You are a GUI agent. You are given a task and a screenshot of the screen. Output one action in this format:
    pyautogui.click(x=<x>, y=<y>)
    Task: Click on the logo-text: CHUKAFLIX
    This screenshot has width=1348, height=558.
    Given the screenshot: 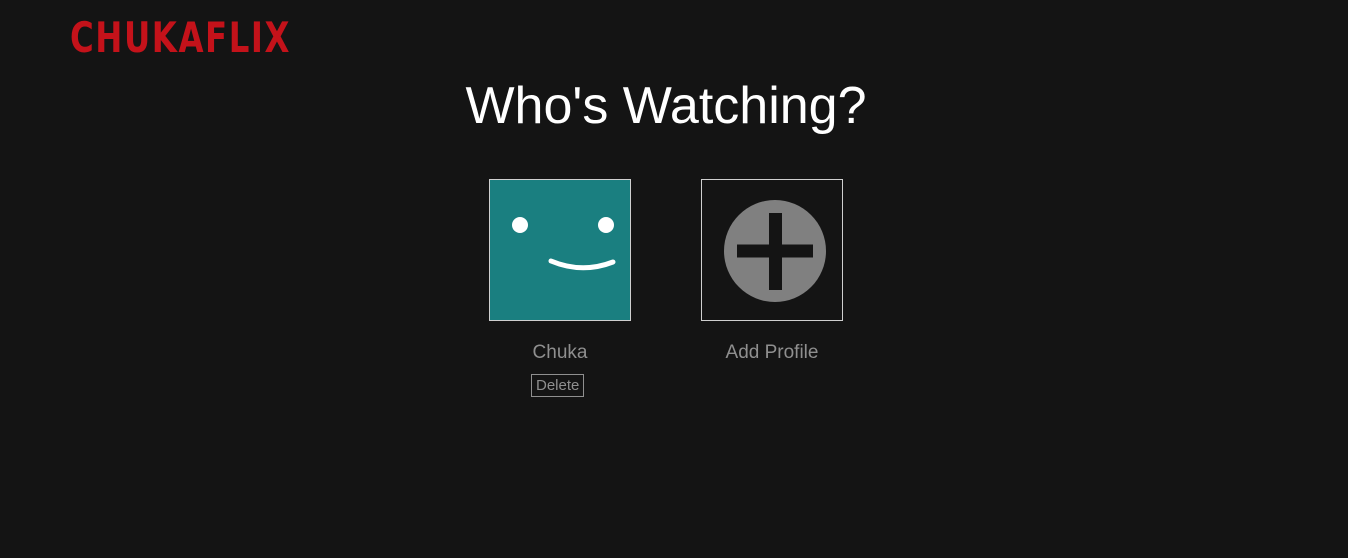 What is the action you would take?
    pyautogui.click(x=180, y=35)
    